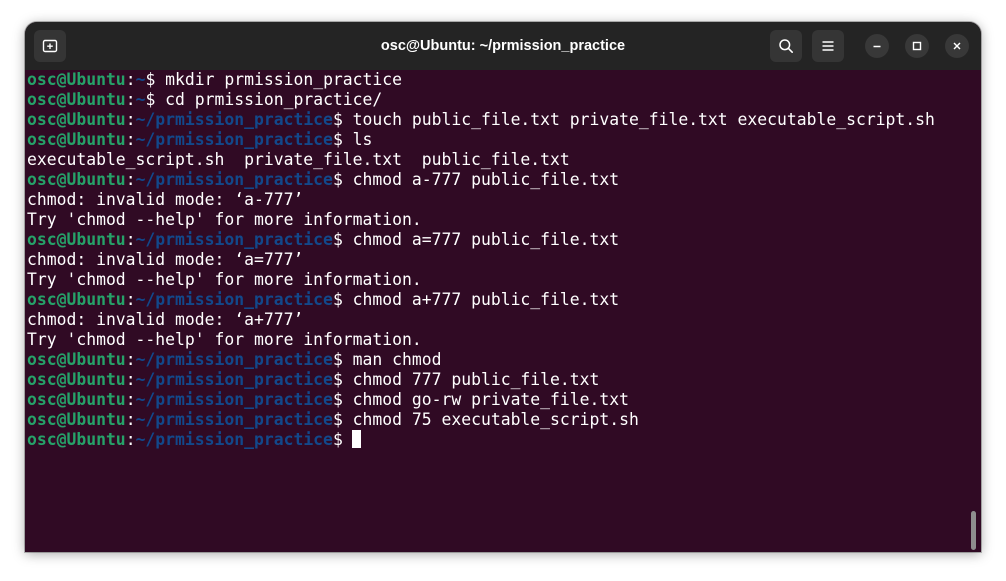 Image resolution: width=1006 pixels, height=581 pixels. What do you see at coordinates (165, 259) in the screenshot?
I see `output-line: chmod: invalid mode: ‘a=777’` at bounding box center [165, 259].